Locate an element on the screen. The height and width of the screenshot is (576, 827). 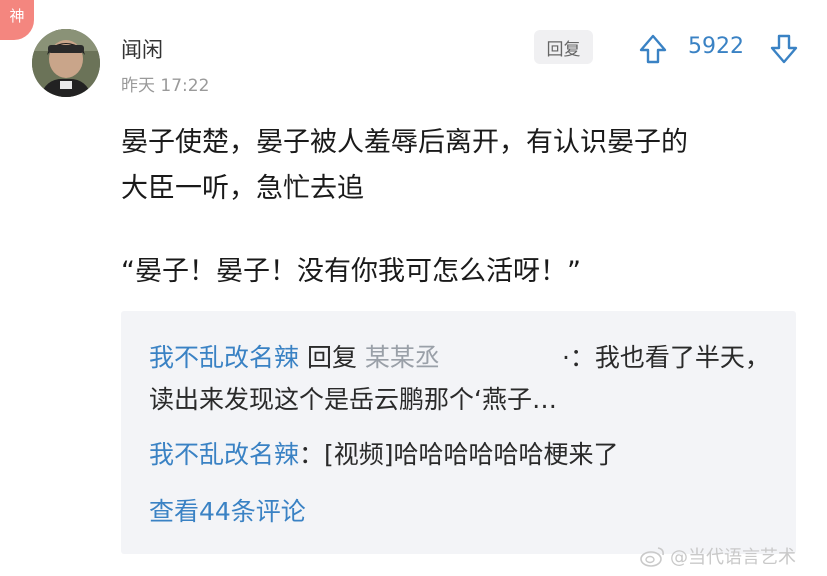
reply-item: 我不乱改名辣：[视频]哈哈哈哈哈哈梗来了 is located at coordinates (384, 453).